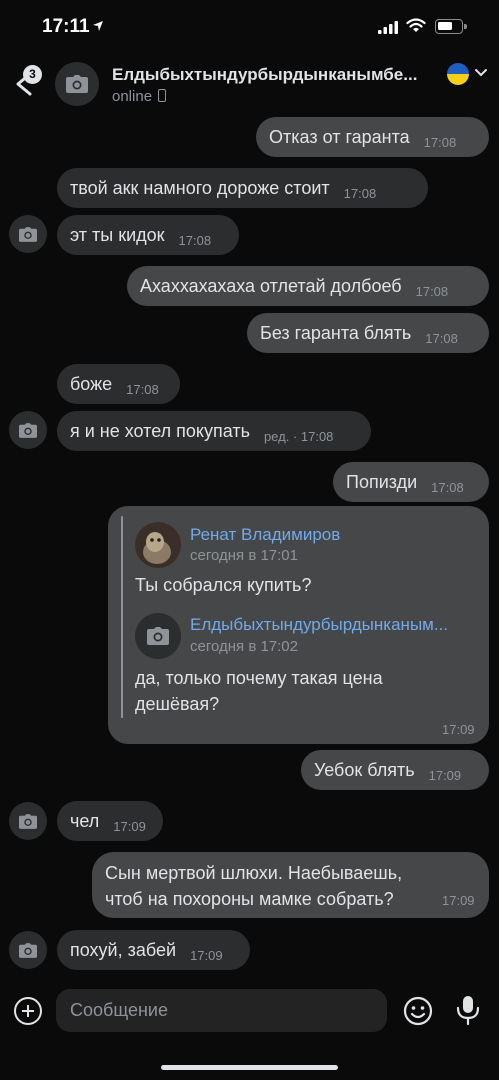  What do you see at coordinates (91, 383) in the screenshot?
I see `message-text: боже` at bounding box center [91, 383].